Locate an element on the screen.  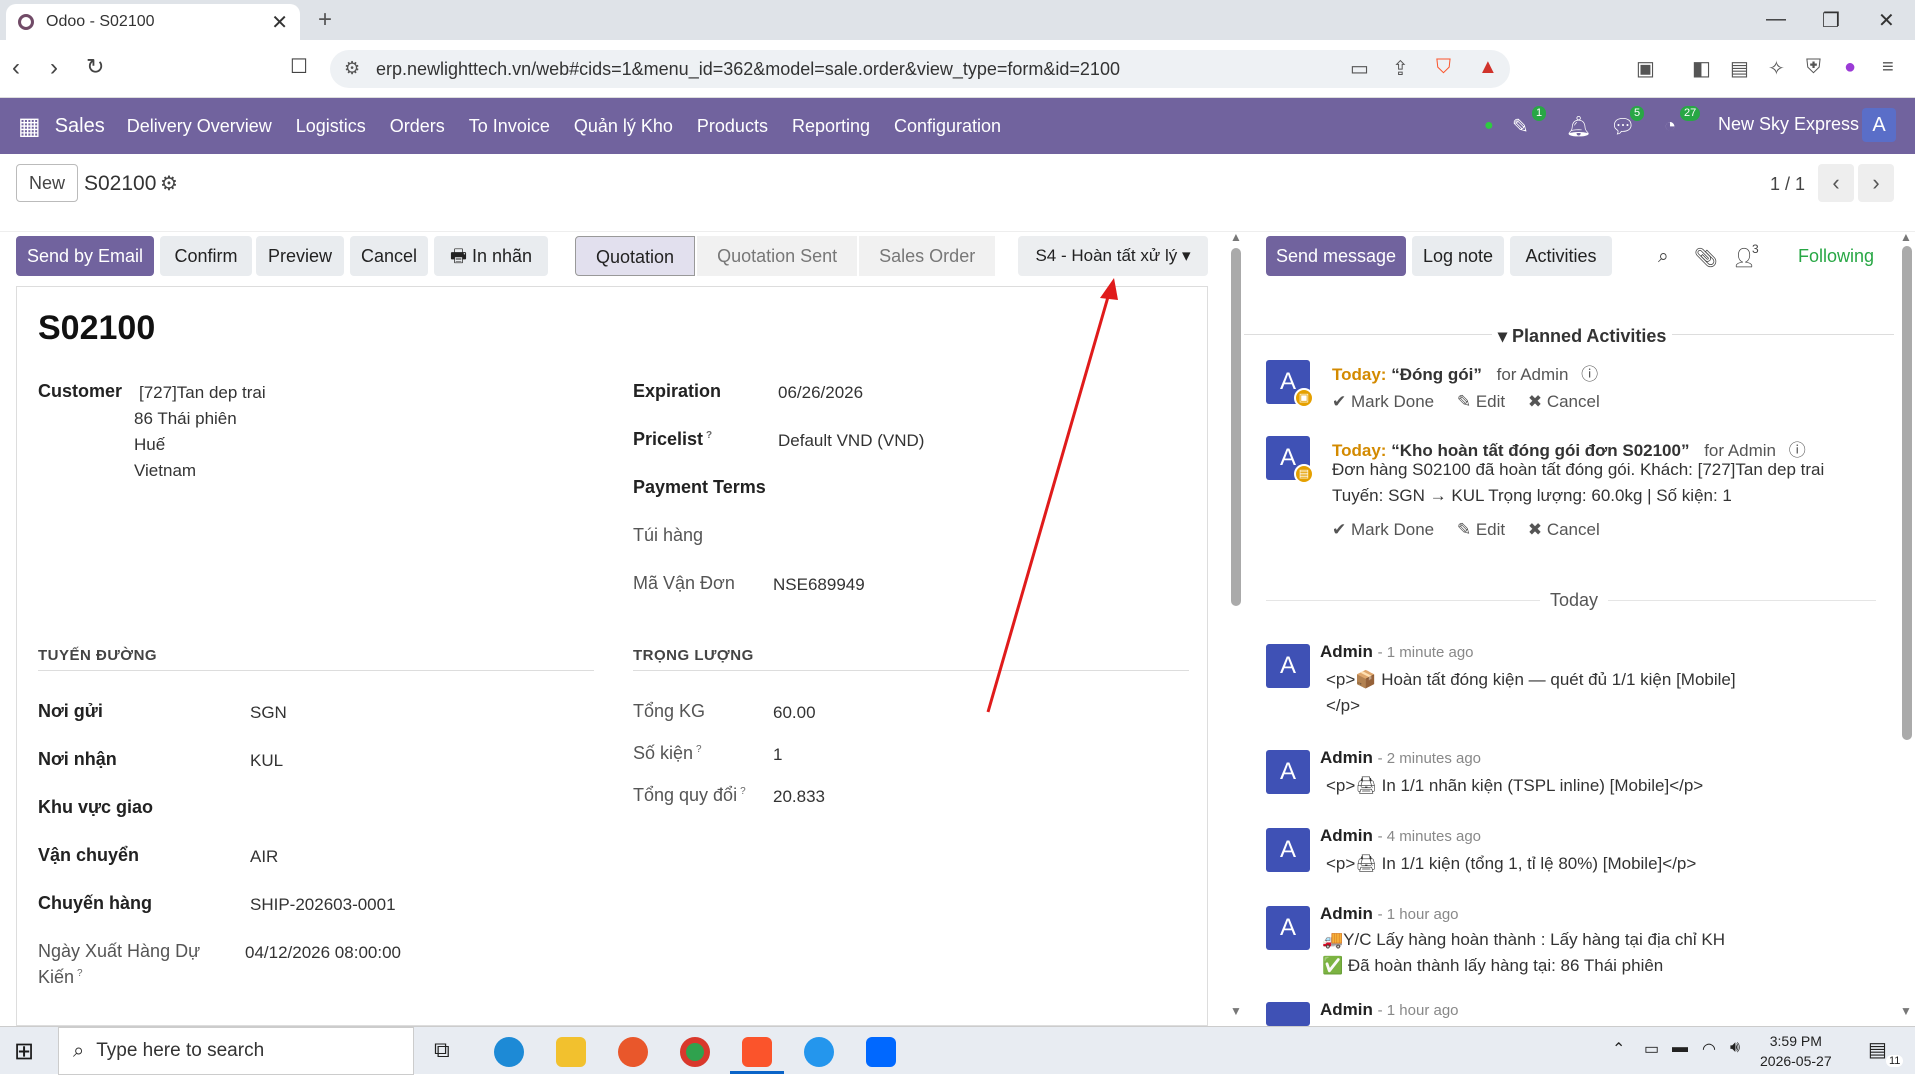
zalo-icon is located at coordinates (881, 1052).